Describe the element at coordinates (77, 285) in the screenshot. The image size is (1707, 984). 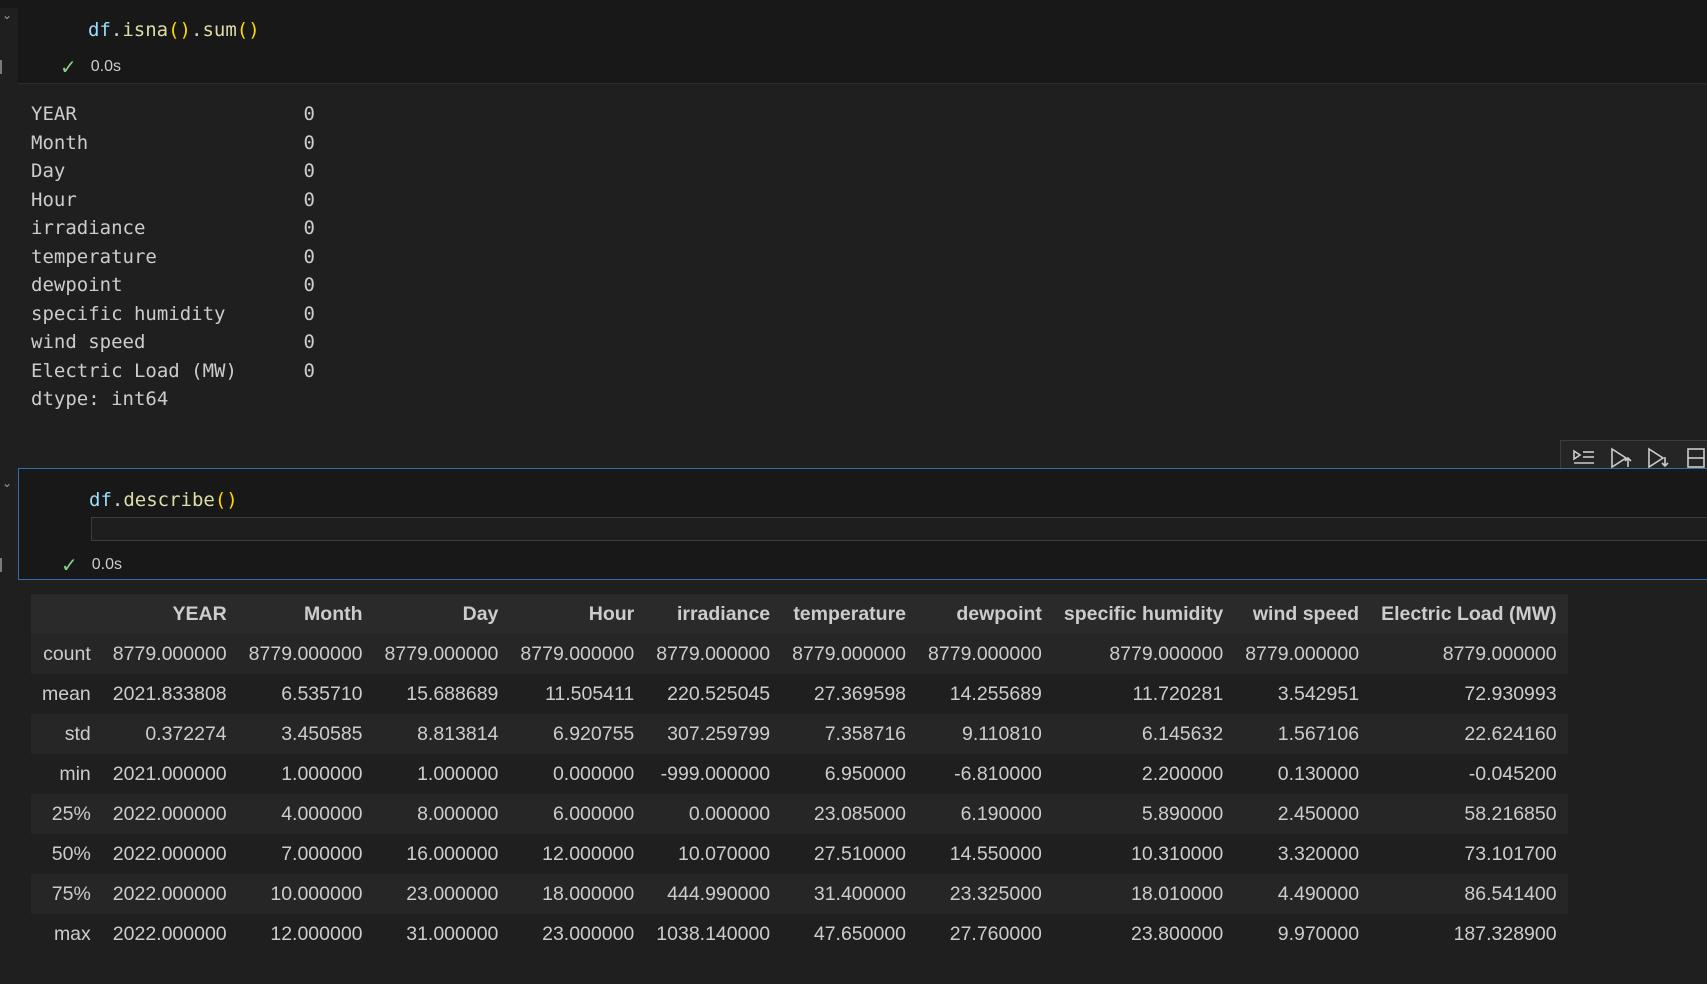
I see `column-name: dewpoint` at that location.